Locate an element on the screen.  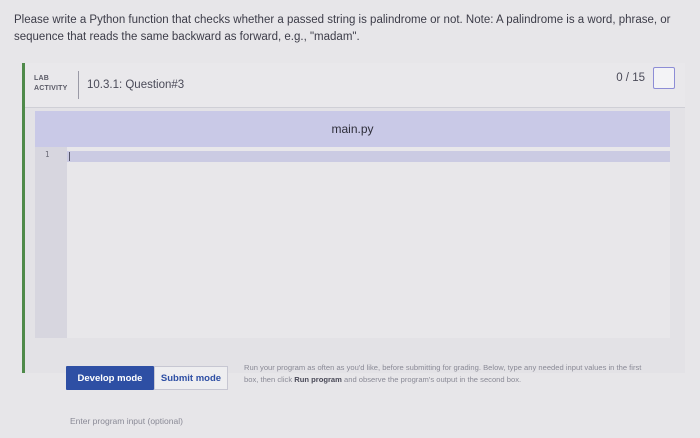
header-divider is located at coordinates (78, 85).